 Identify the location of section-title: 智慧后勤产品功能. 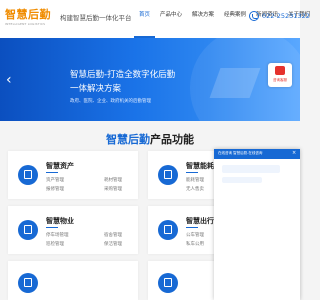
(150, 139).